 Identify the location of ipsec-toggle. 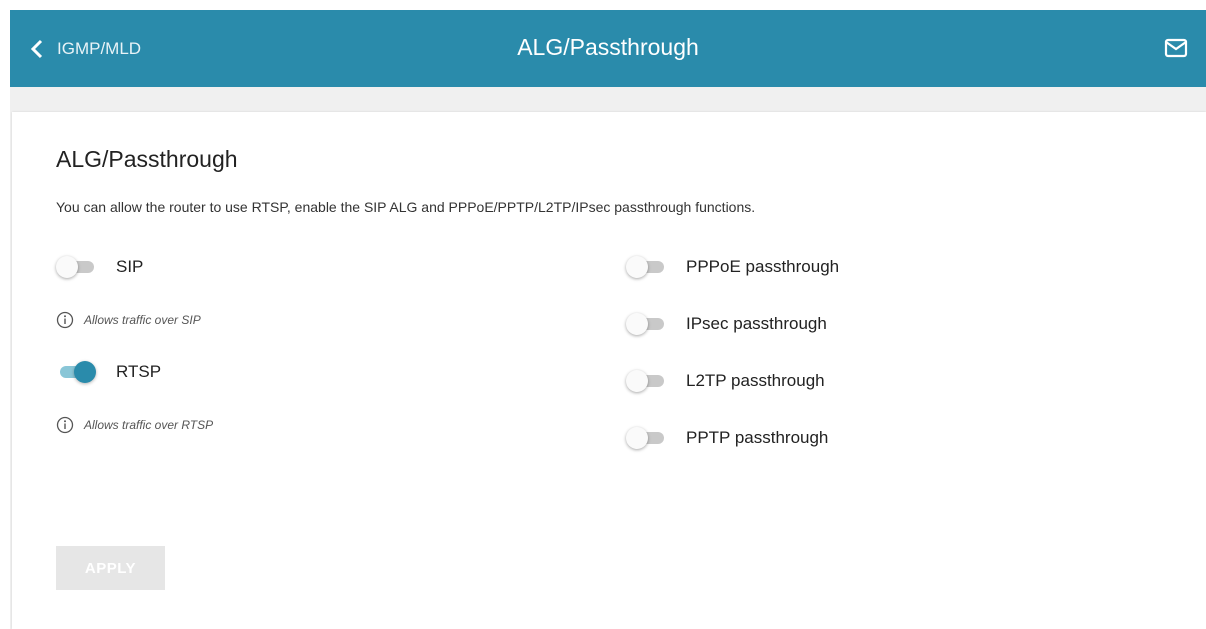
(646, 324).